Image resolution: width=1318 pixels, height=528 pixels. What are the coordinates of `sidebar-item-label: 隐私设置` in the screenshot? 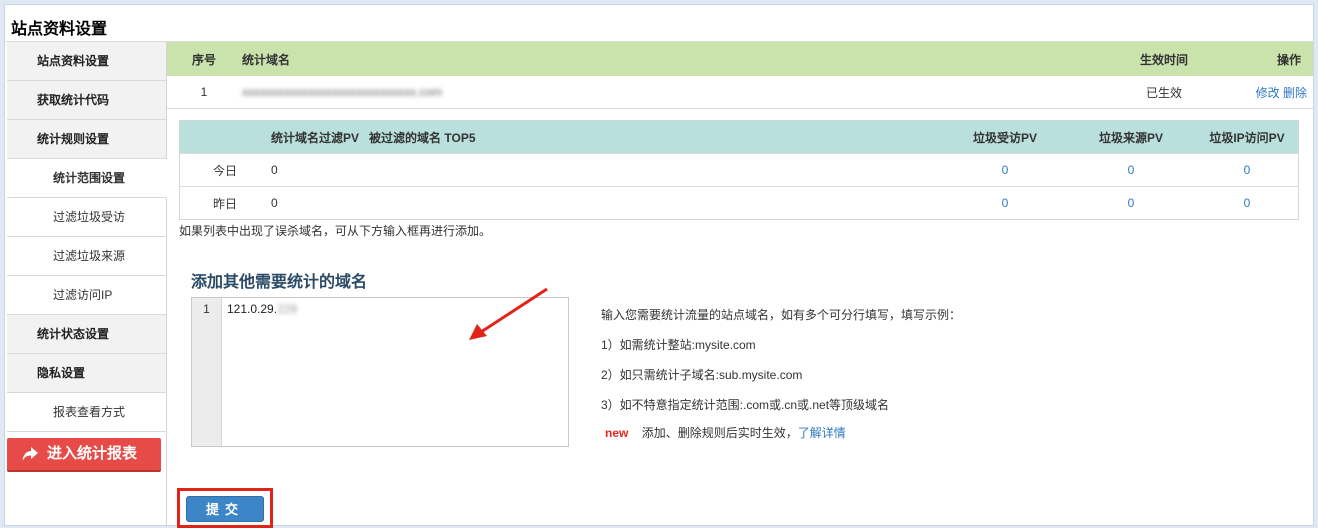 It's located at (61, 373).